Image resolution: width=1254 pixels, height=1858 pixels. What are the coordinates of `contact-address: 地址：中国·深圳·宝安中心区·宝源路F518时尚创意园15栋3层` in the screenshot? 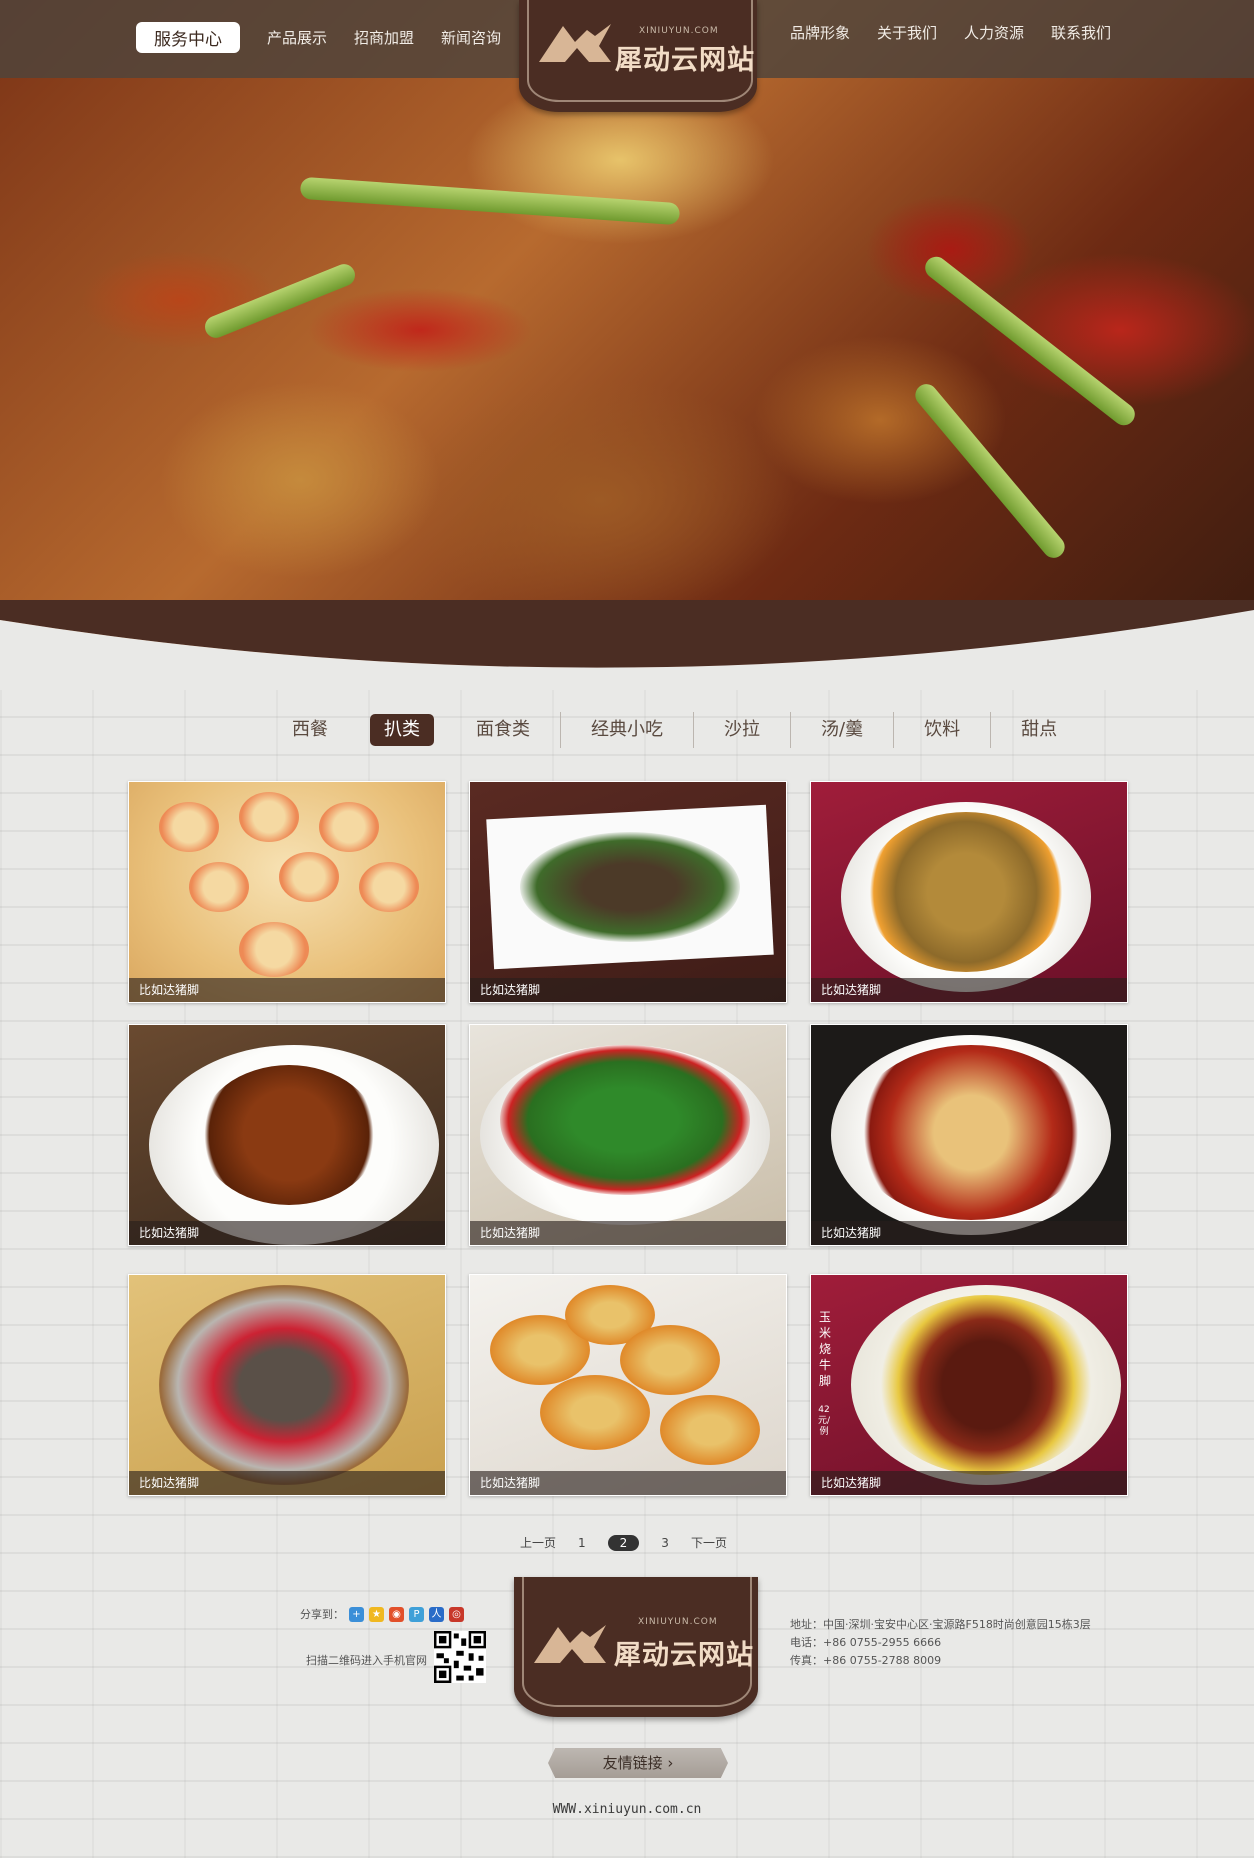 It's located at (940, 1624).